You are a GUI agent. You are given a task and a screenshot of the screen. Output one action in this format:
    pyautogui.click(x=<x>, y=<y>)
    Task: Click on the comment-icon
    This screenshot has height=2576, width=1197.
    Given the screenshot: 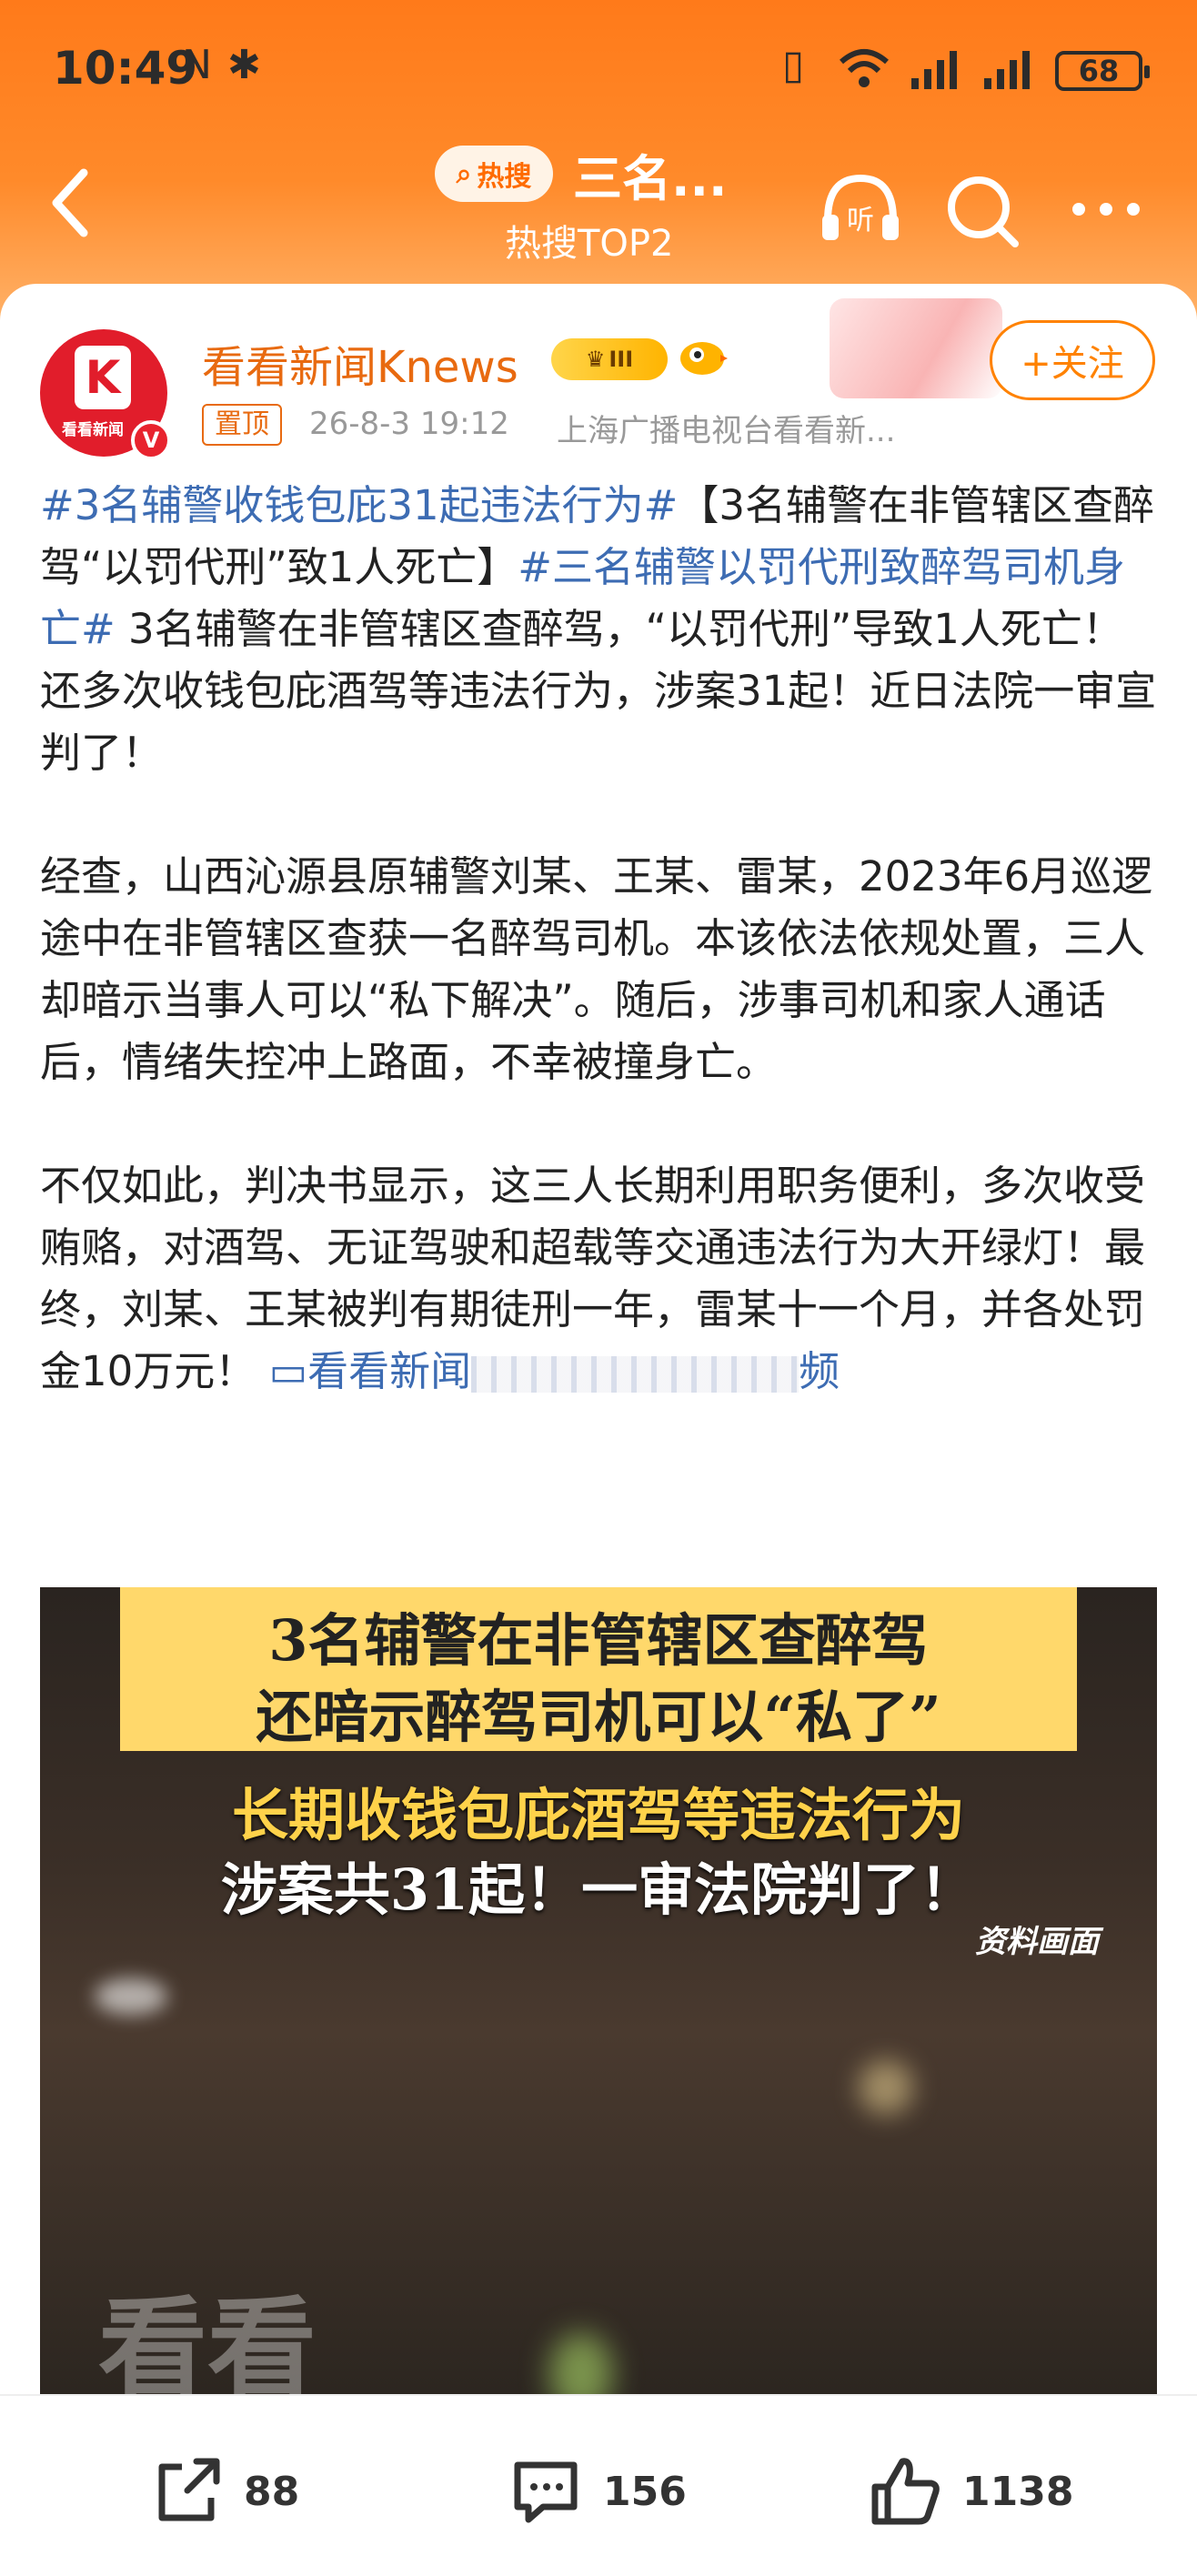 What is the action you would take?
    pyautogui.click(x=546, y=2492)
    